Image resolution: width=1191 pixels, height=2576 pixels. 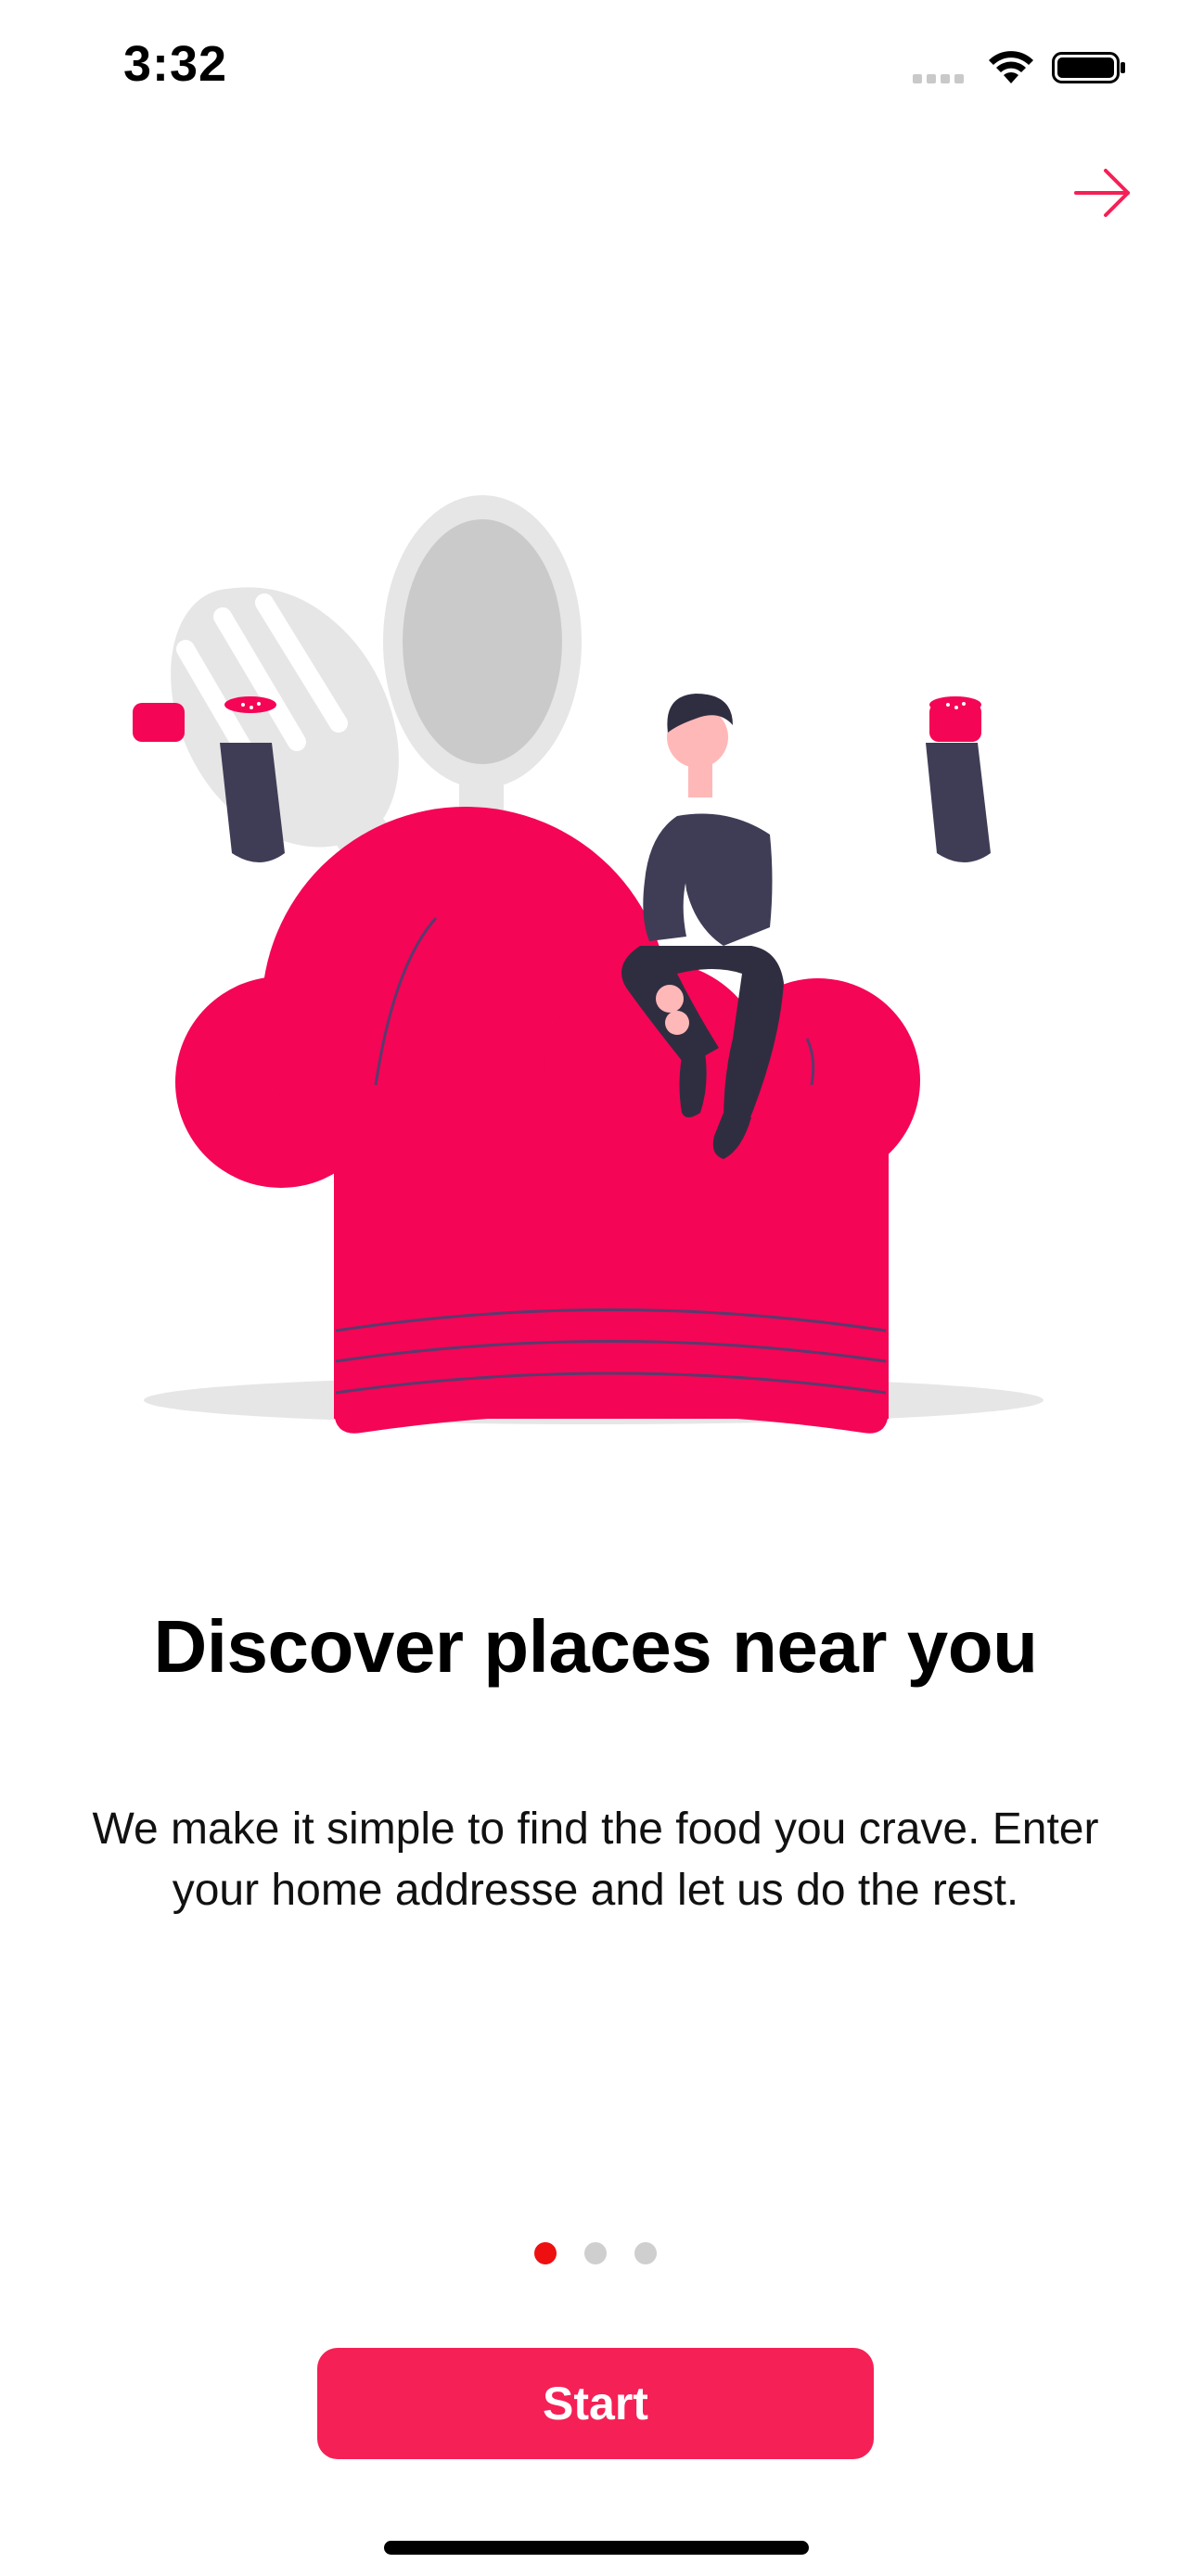 I want to click on onboarding-title: Discover places near you, so click(x=595, y=1646).